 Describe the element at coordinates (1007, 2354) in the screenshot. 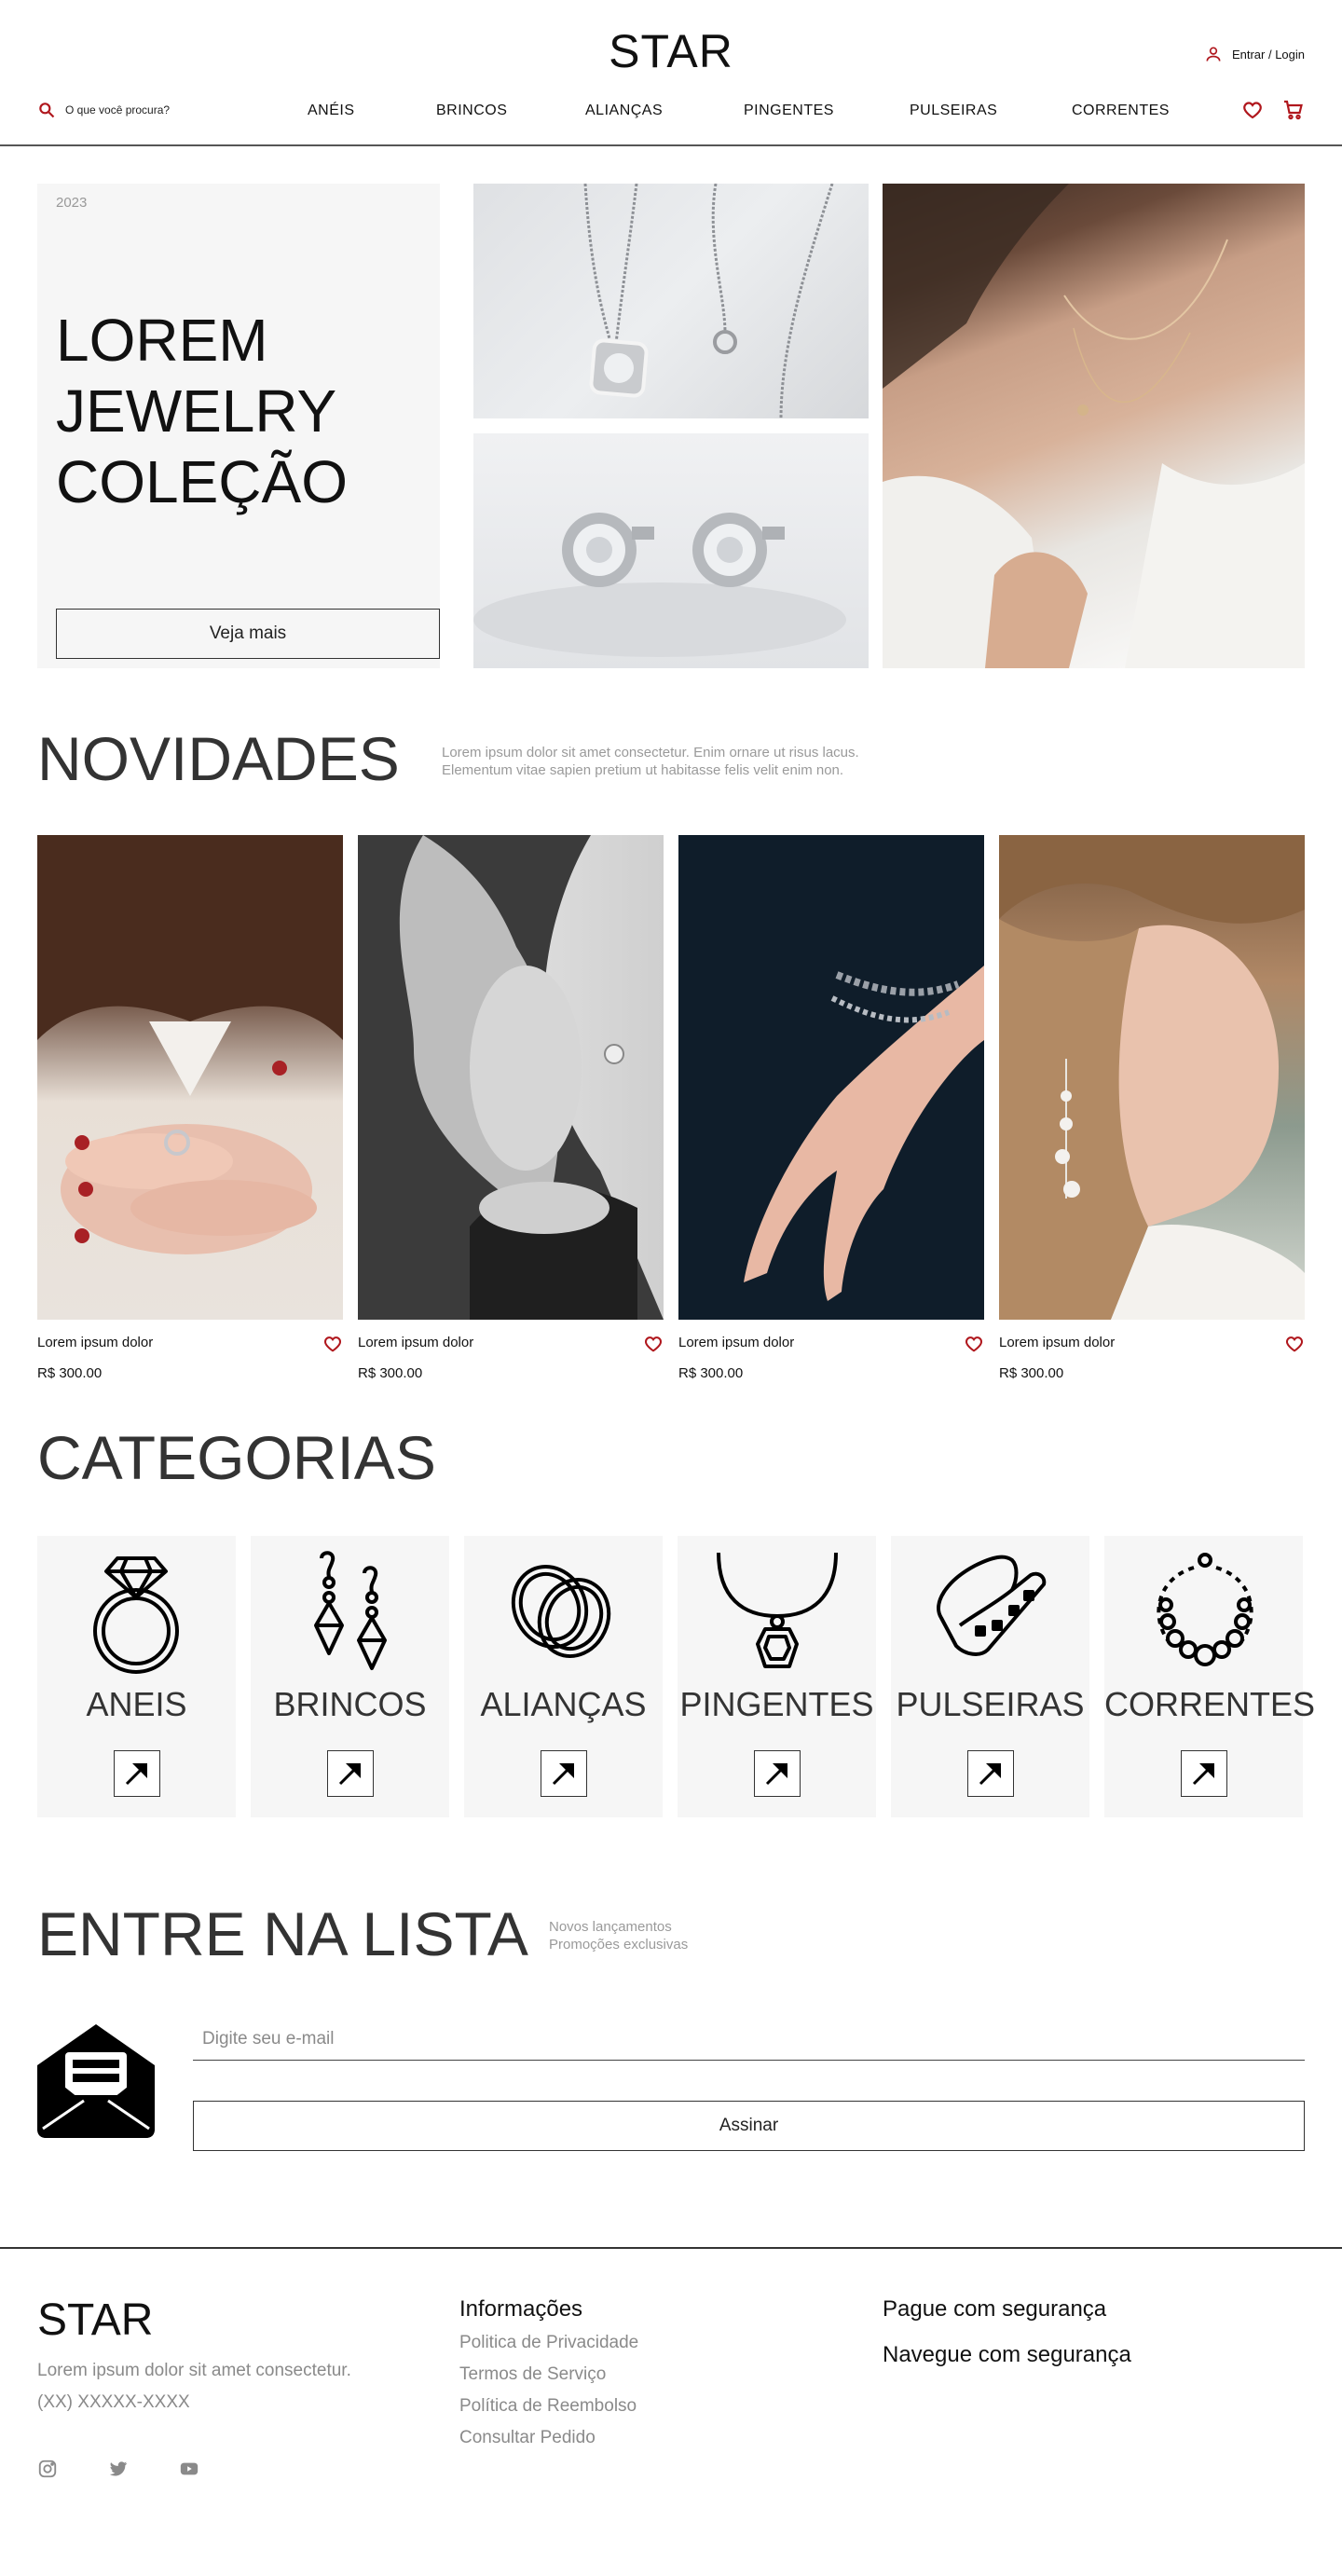

I see `secure-browsing-title: Navegue com segurança` at that location.